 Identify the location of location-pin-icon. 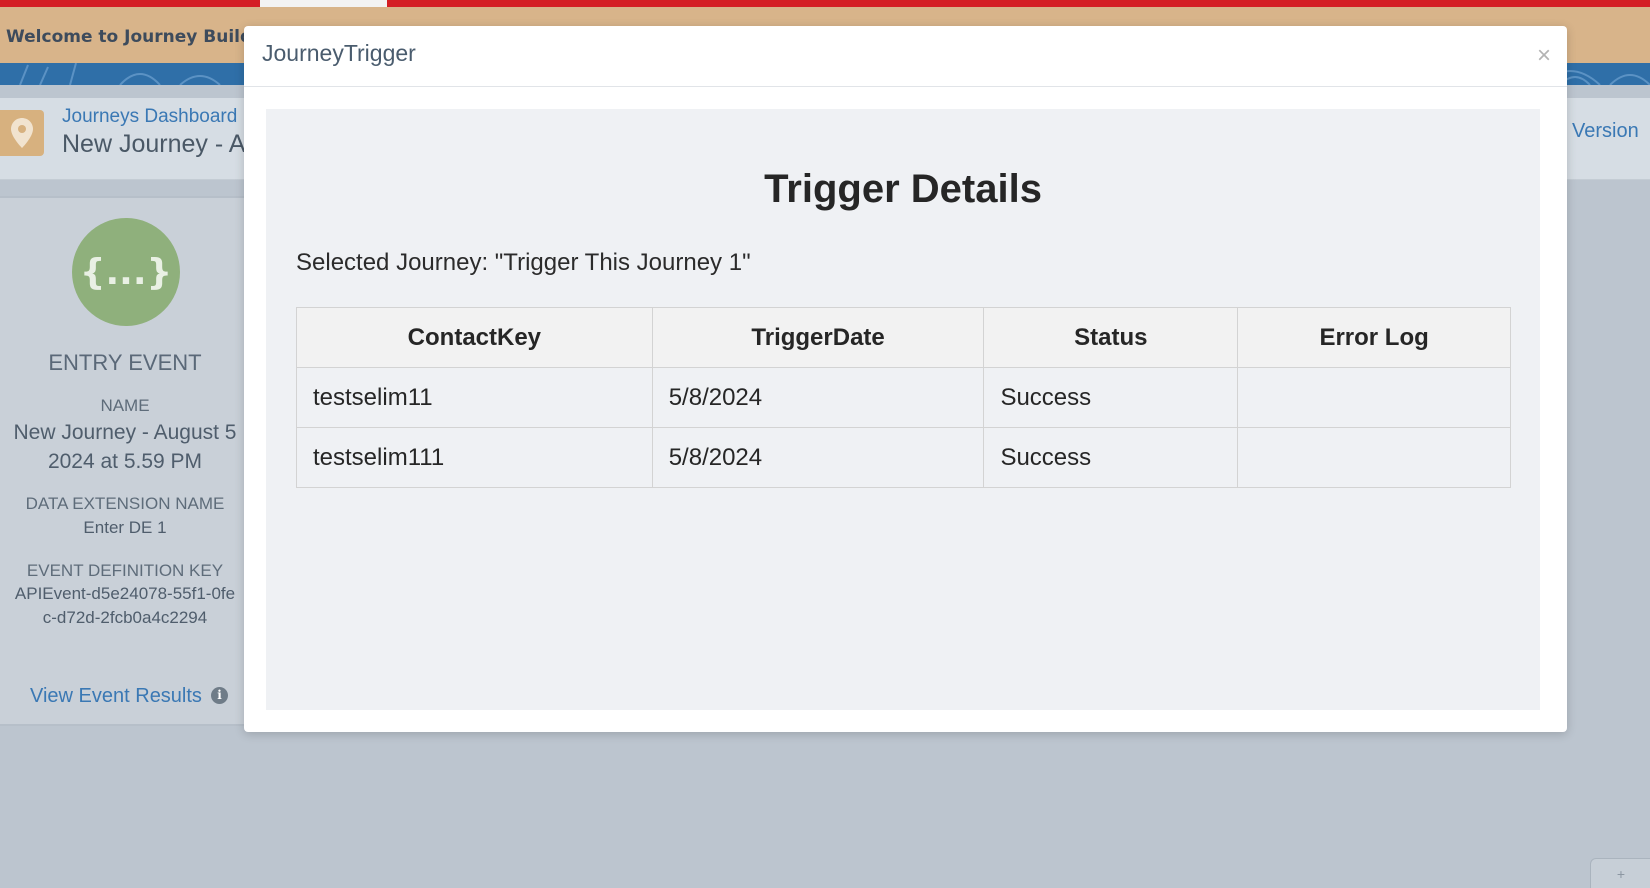
(22, 133).